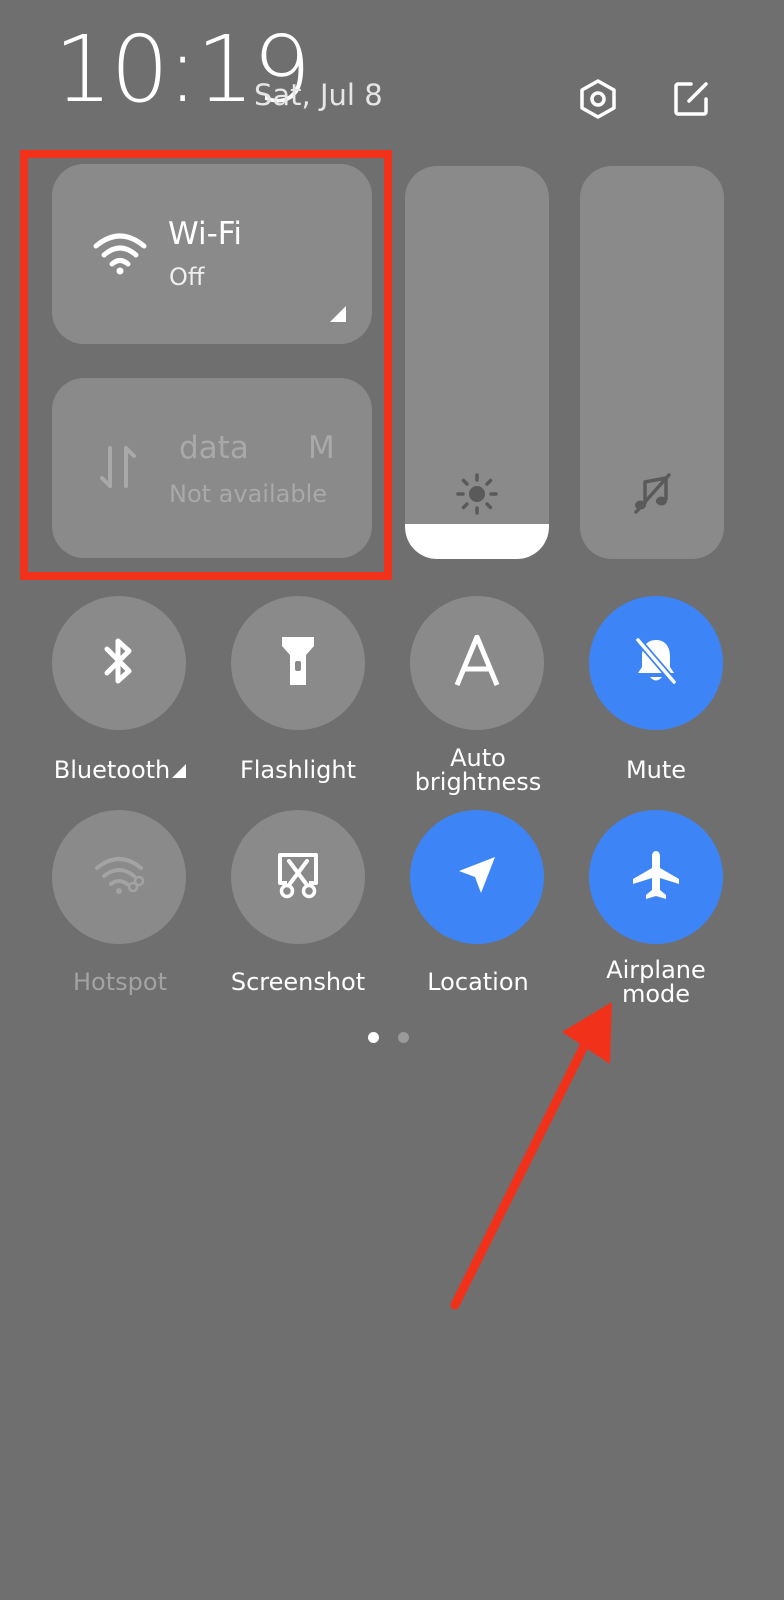 Image resolution: width=784 pixels, height=1600 pixels. Describe the element at coordinates (298, 770) in the screenshot. I see `flashlight-label: Flashlight` at that location.